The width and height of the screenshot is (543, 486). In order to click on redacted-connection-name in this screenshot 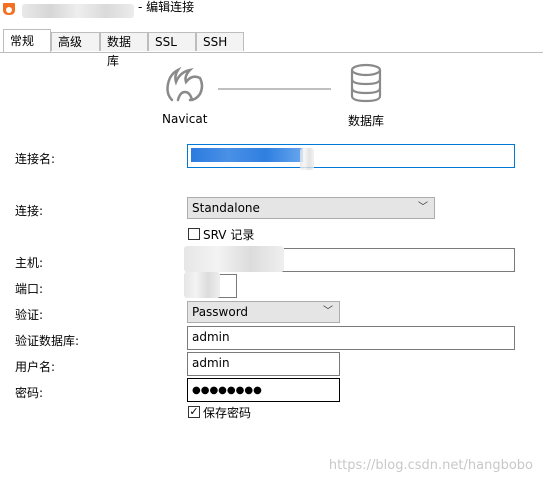, I will do `click(78, 11)`.